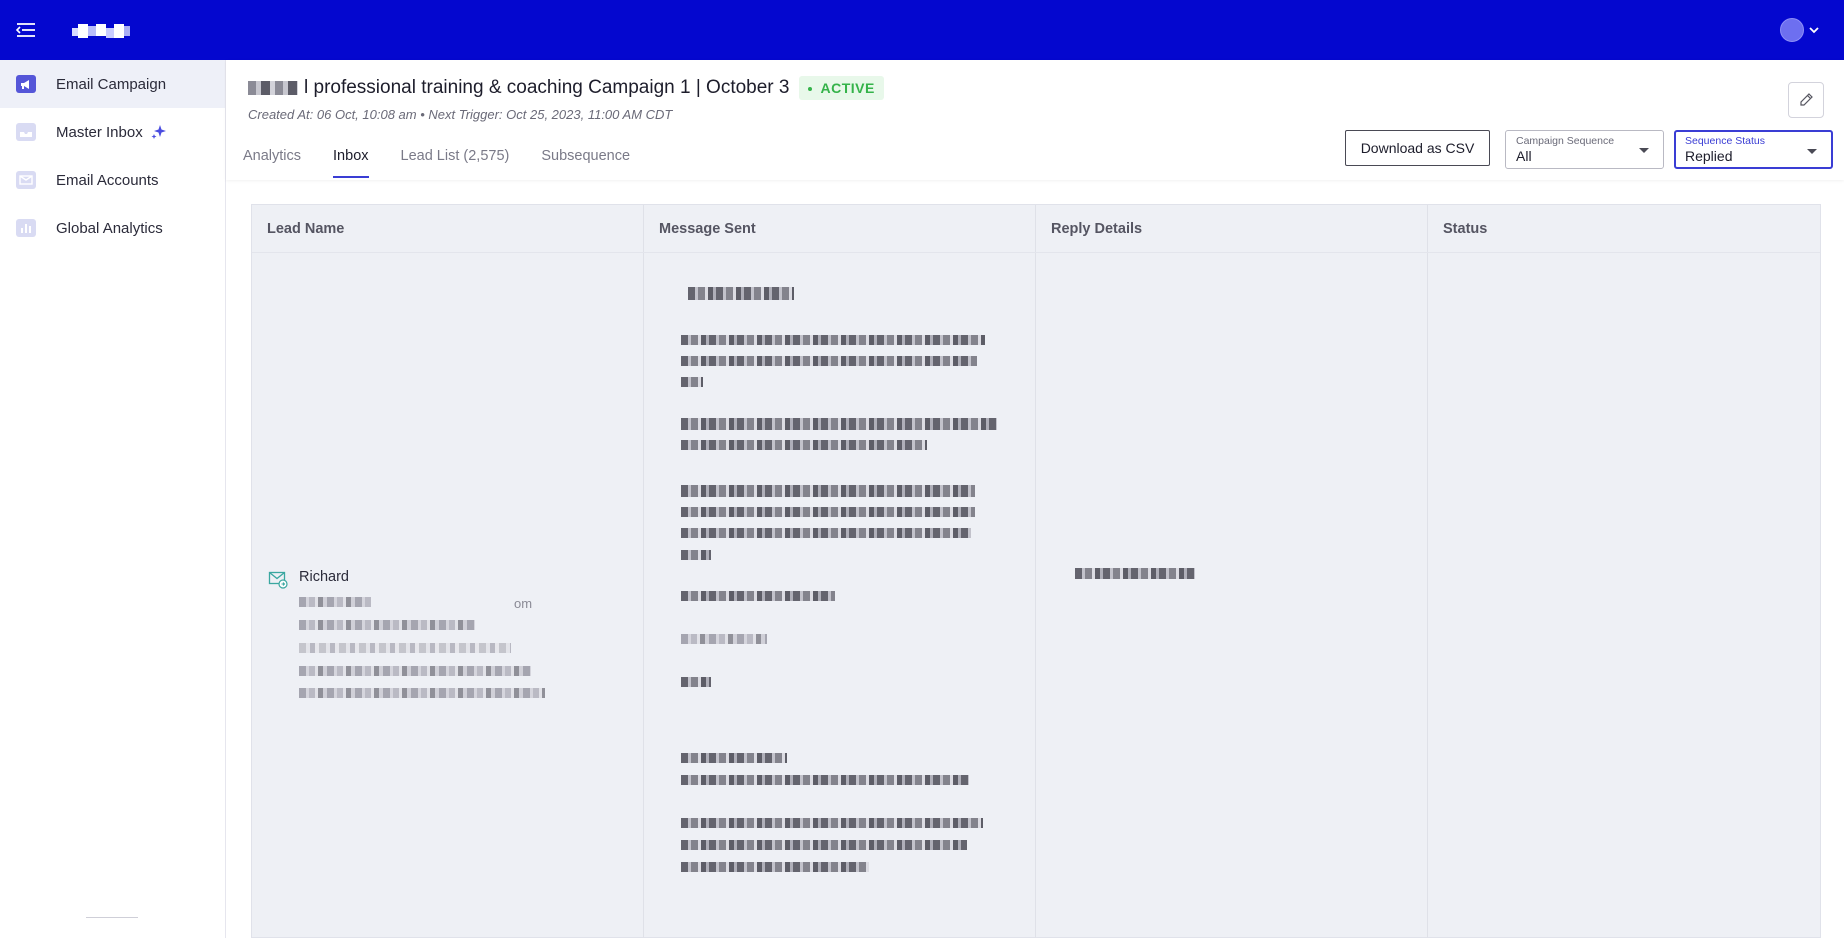 The width and height of the screenshot is (1844, 938). I want to click on sequence-status-label: Sequence Status, so click(1725, 141).